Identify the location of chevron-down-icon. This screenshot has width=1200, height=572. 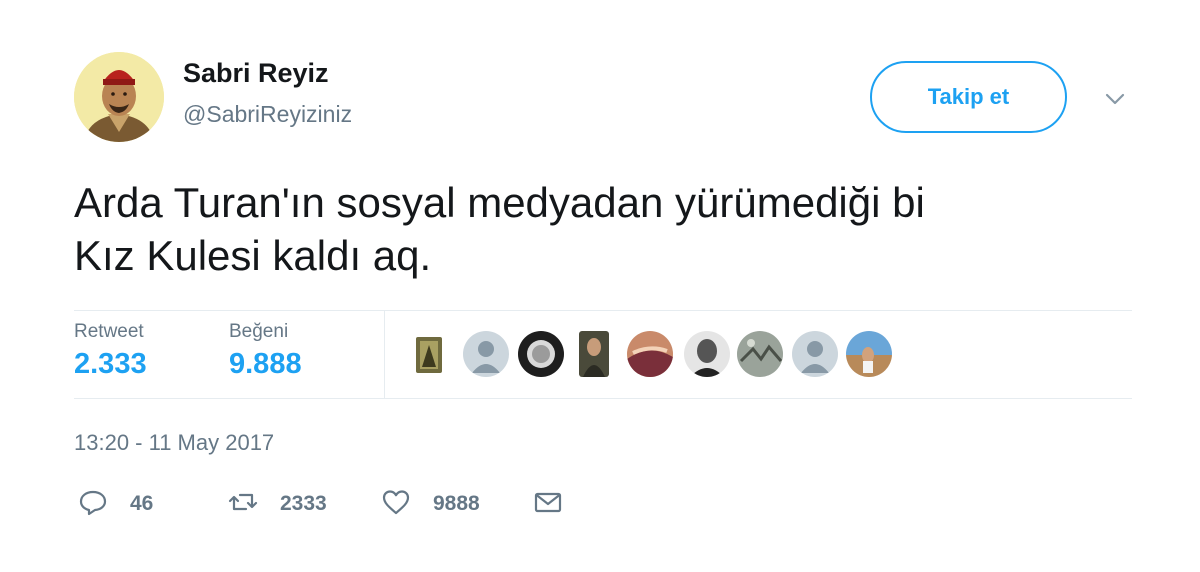
(1115, 99).